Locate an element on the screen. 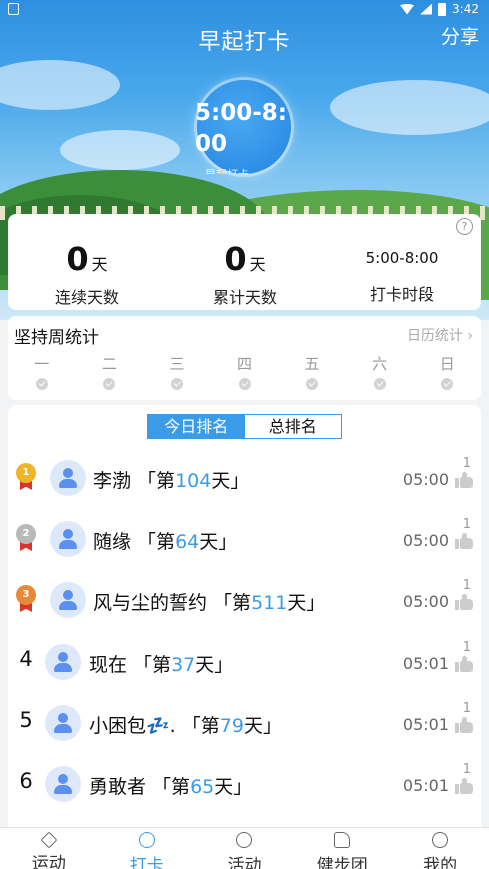 This screenshot has width=489, height=869. stat-total-days: 0天 累计天数 is located at coordinates (245, 274).